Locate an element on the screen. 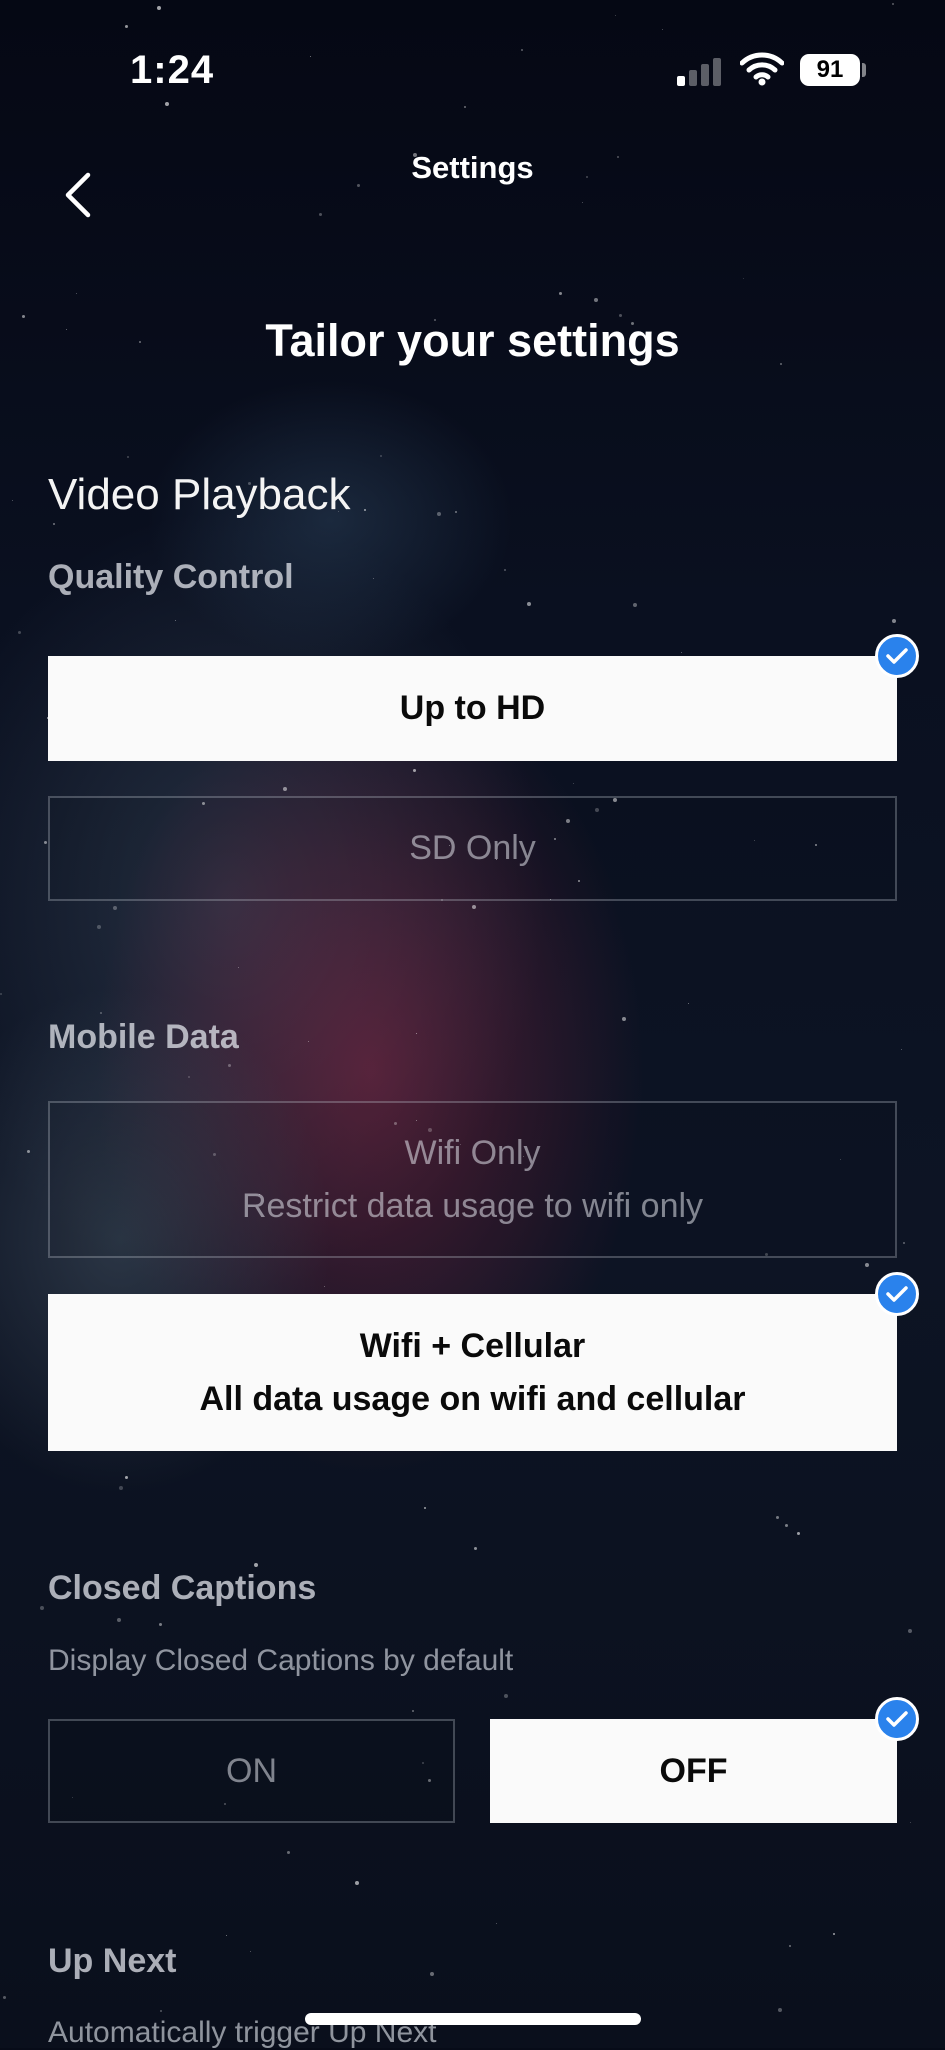  page-heading: Tailor your settings is located at coordinates (472, 340).